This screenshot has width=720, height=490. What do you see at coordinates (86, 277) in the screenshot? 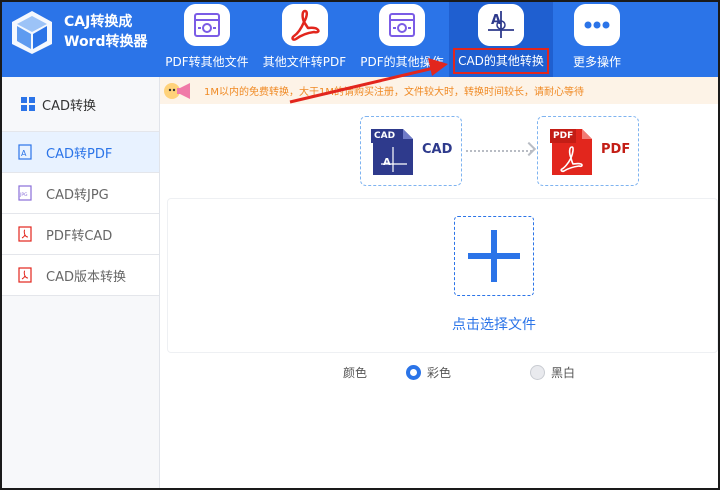
I see `sidebar-item-label: CAD版本转换` at bounding box center [86, 277].